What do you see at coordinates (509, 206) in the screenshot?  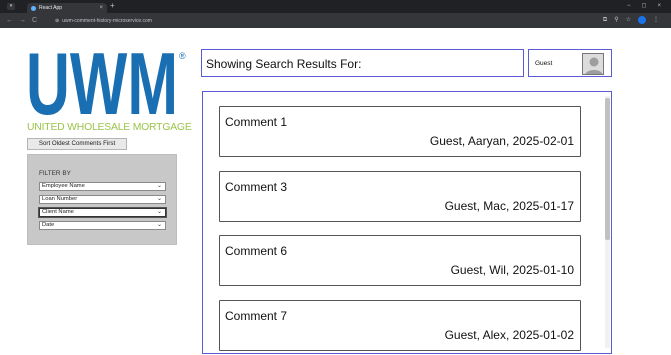 I see `comment-meta: Guest, Mac, 2025-01-17` at bounding box center [509, 206].